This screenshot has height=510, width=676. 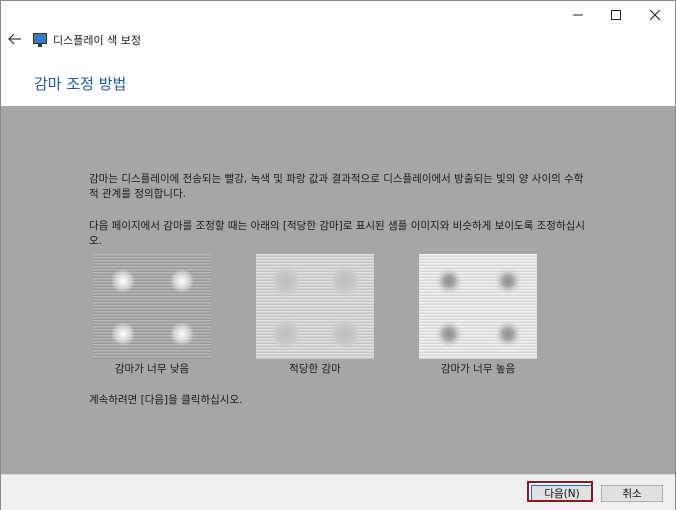 What do you see at coordinates (152, 306) in the screenshot?
I see `sample-gamma-too-low` at bounding box center [152, 306].